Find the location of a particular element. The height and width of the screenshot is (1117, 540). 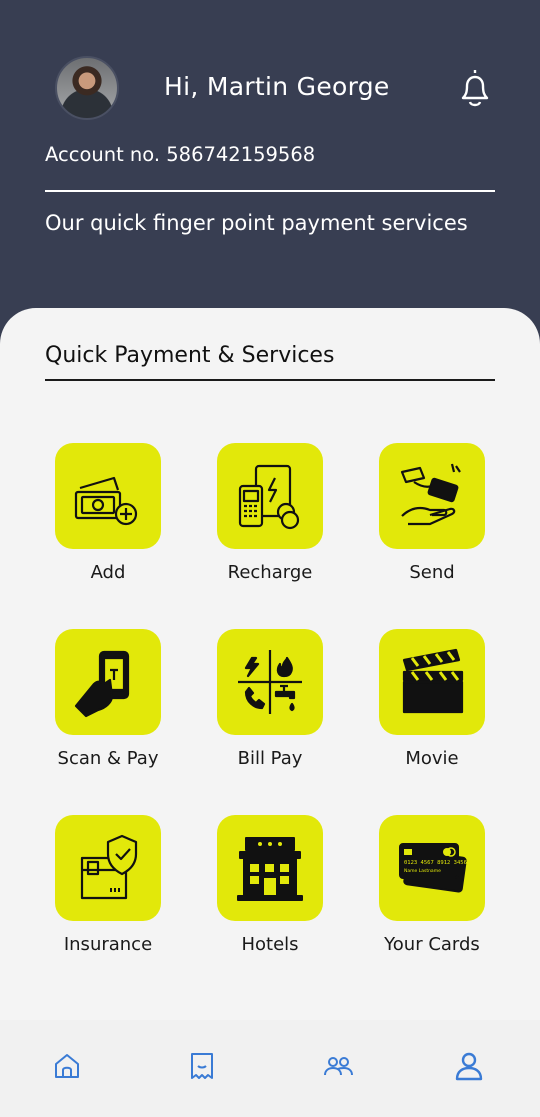

movie-label: Movie is located at coordinates (432, 758).